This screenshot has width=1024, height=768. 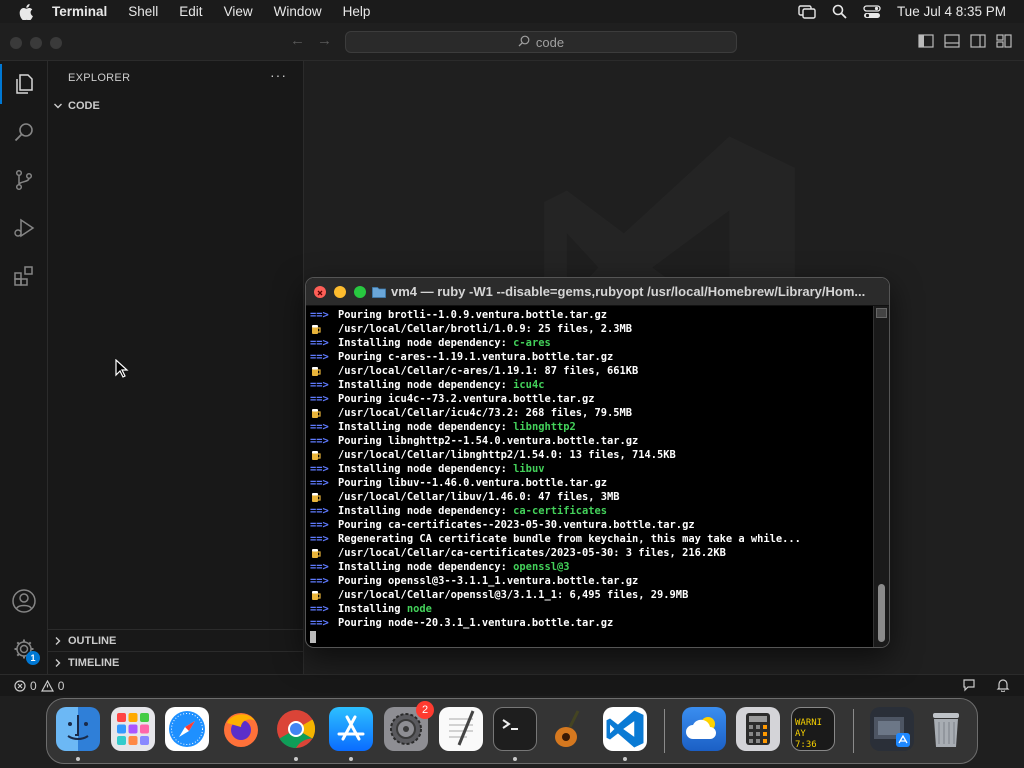 What do you see at coordinates (340, 292) in the screenshot?
I see `terminal-minimize-button` at bounding box center [340, 292].